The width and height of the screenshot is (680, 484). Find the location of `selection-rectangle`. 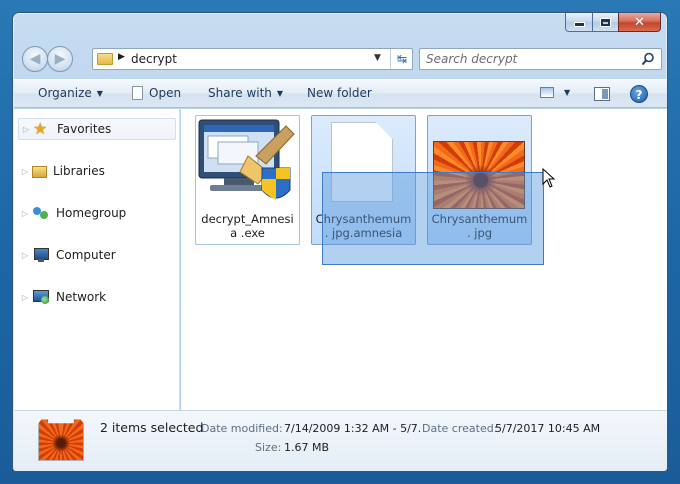

selection-rectangle is located at coordinates (433, 218).